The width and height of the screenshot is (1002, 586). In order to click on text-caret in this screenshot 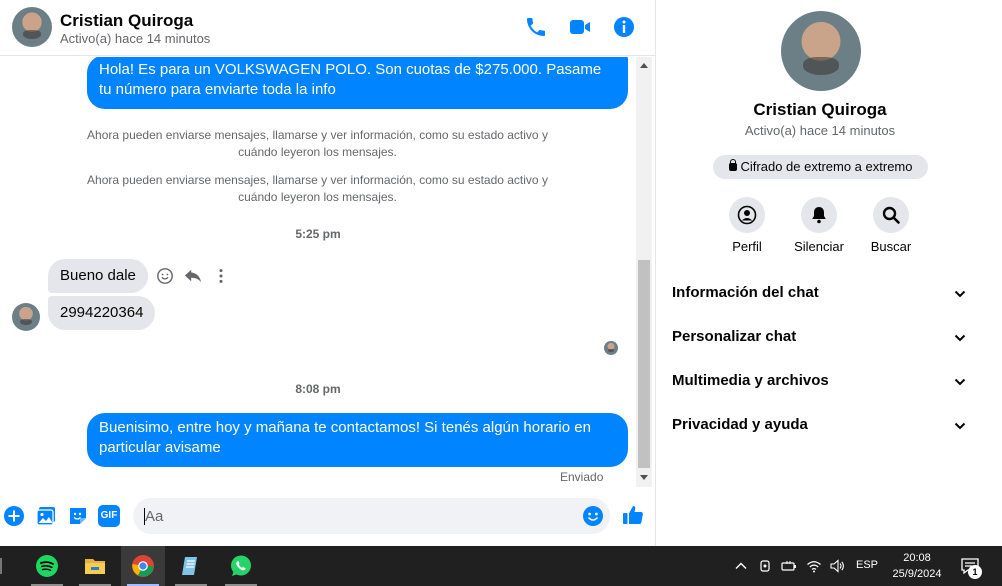, I will do `click(144, 516)`.